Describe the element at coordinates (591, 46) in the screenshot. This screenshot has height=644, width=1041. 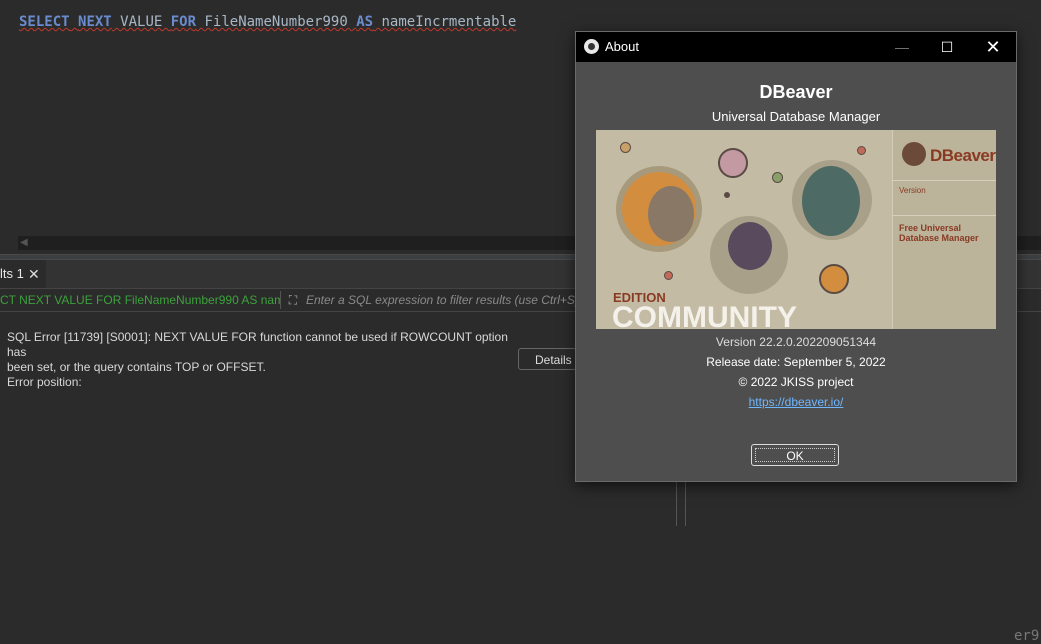
I see `dbeaver-app-icon` at that location.